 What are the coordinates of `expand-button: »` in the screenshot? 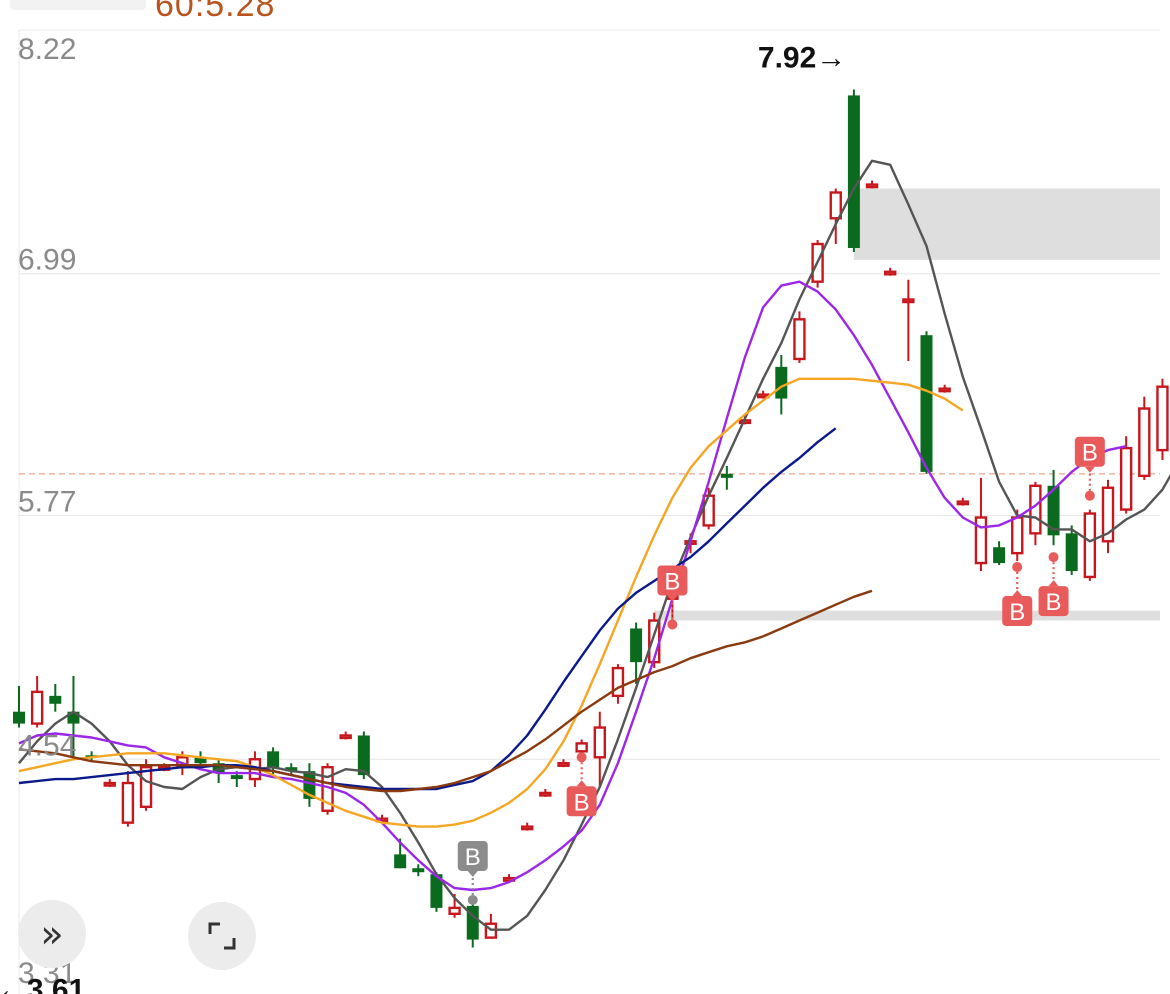 It's located at (52, 934).